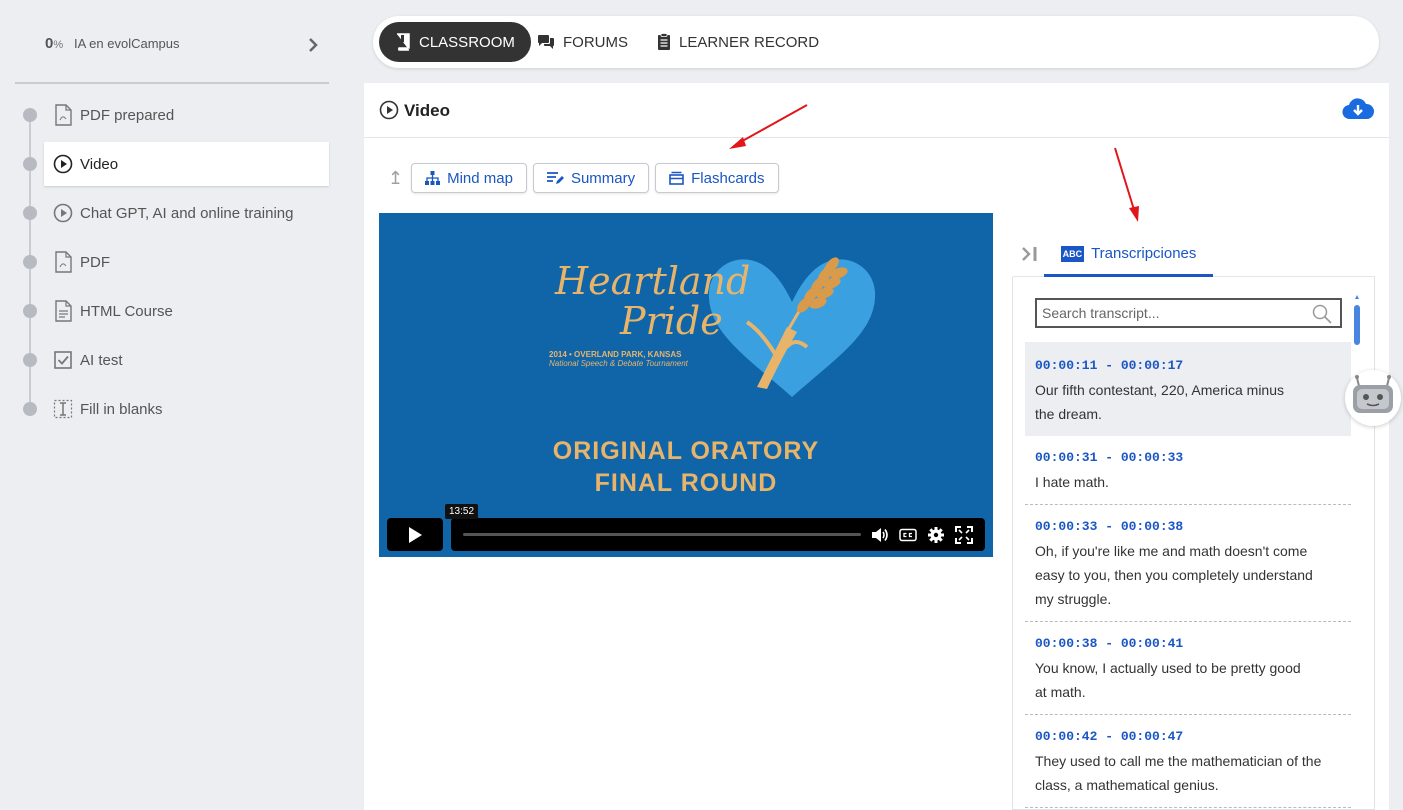  Describe the element at coordinates (187, 213) in the screenshot. I see `lesson-label: Chat GPT, AI and online training` at that location.